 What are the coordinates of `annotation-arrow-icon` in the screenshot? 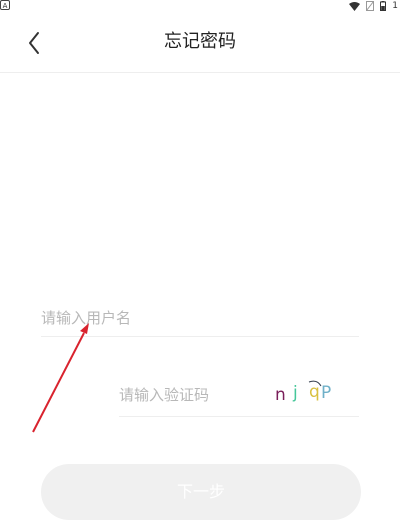 It's located at (60, 378).